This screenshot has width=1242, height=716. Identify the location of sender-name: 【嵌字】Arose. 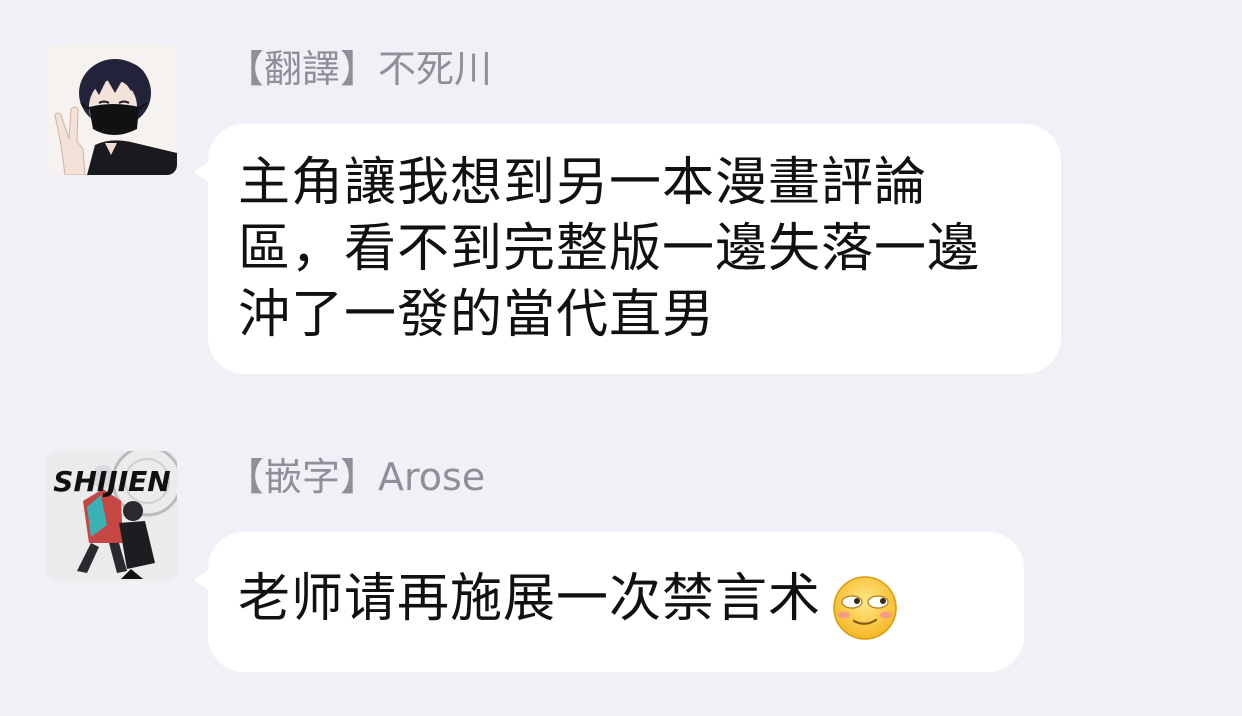
(356, 477).